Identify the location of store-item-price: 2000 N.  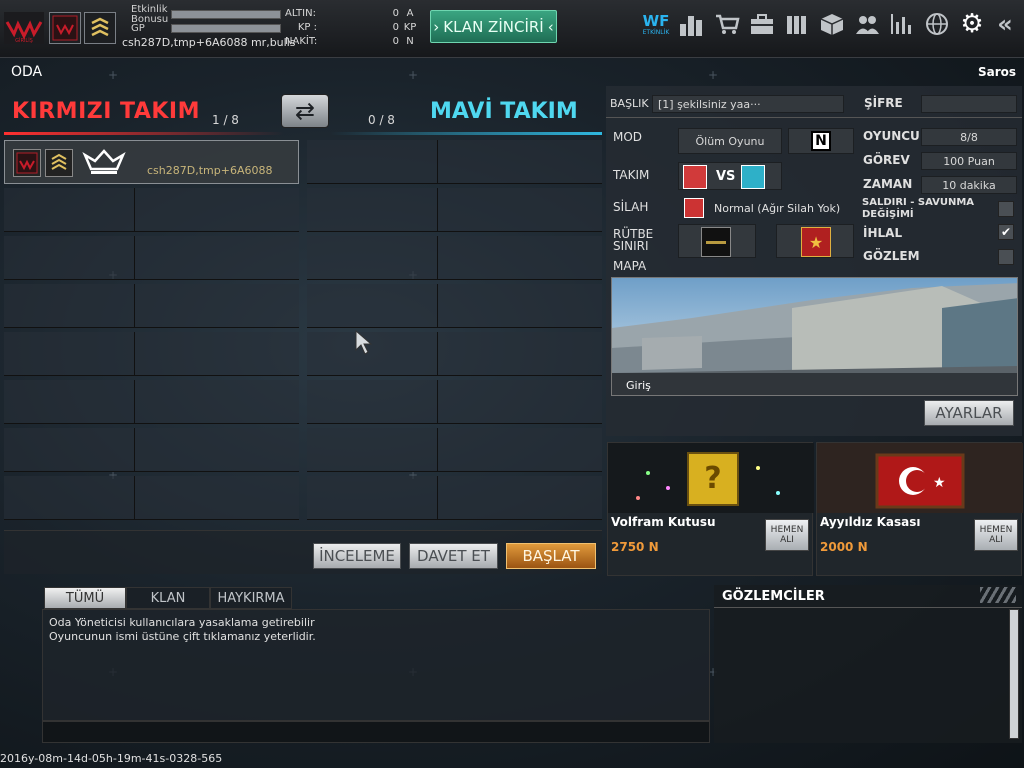
(844, 547).